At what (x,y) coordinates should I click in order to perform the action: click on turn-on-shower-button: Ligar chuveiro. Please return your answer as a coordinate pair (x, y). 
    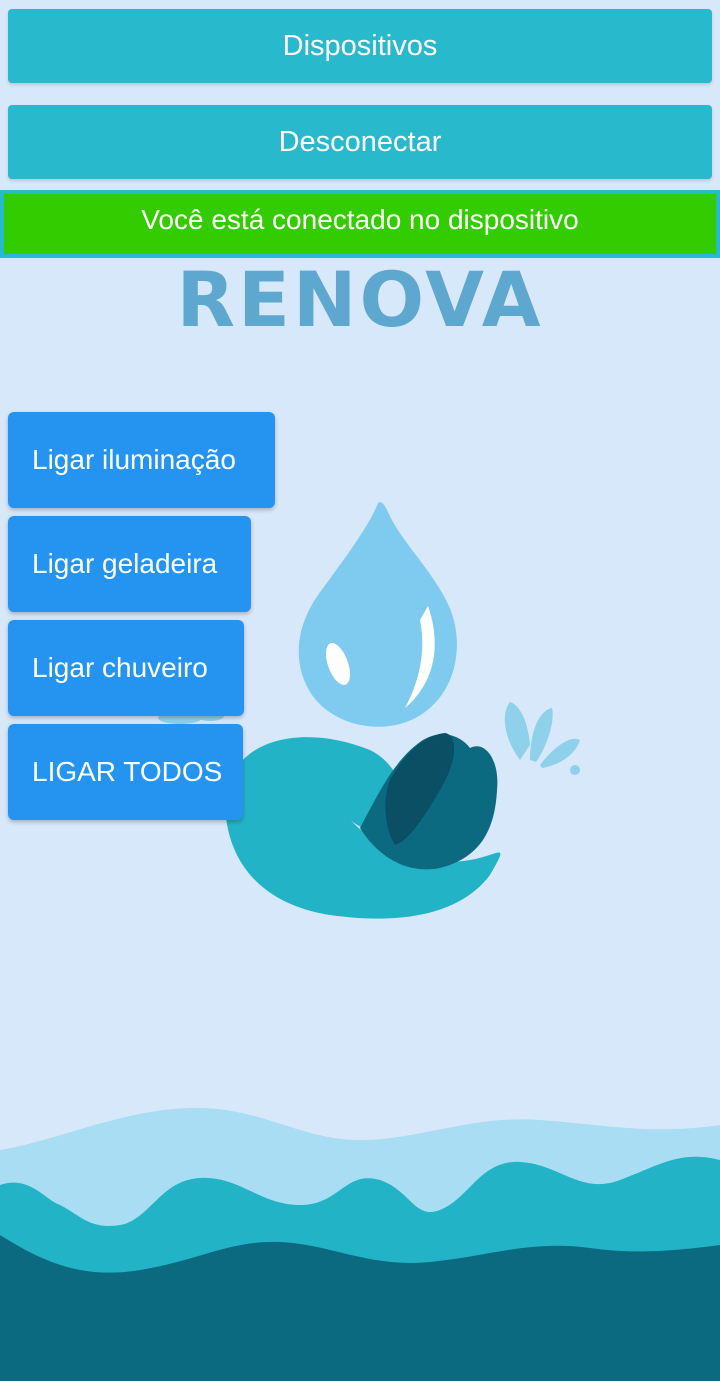
    Looking at the image, I should click on (126, 668).